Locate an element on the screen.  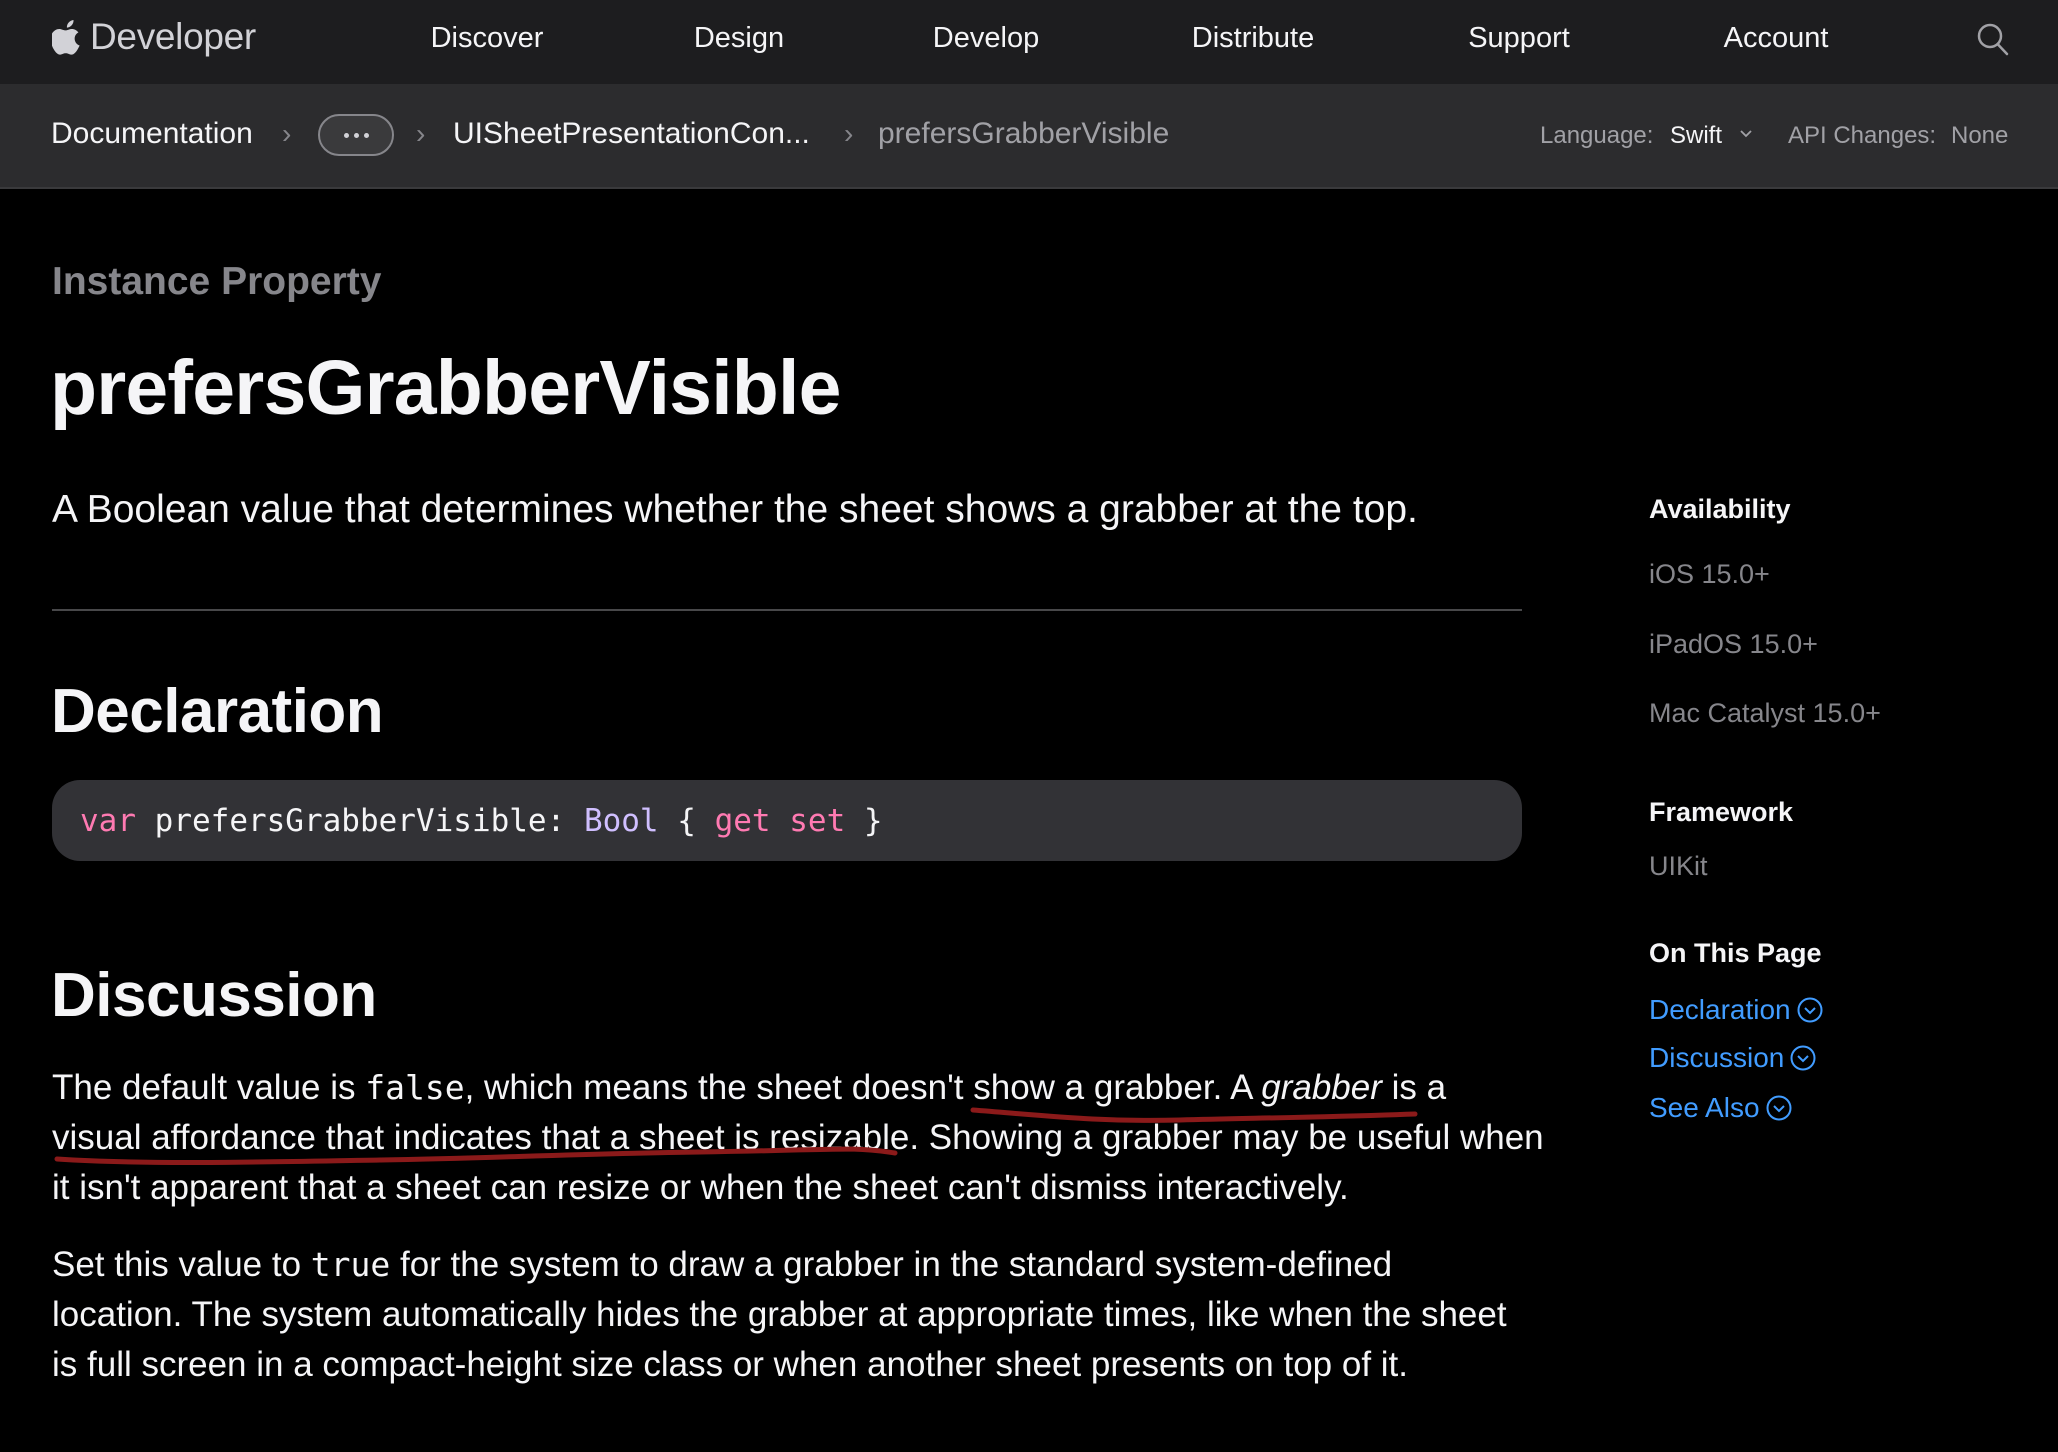
on-this-page-see-also: See Also is located at coordinates (1720, 1108).